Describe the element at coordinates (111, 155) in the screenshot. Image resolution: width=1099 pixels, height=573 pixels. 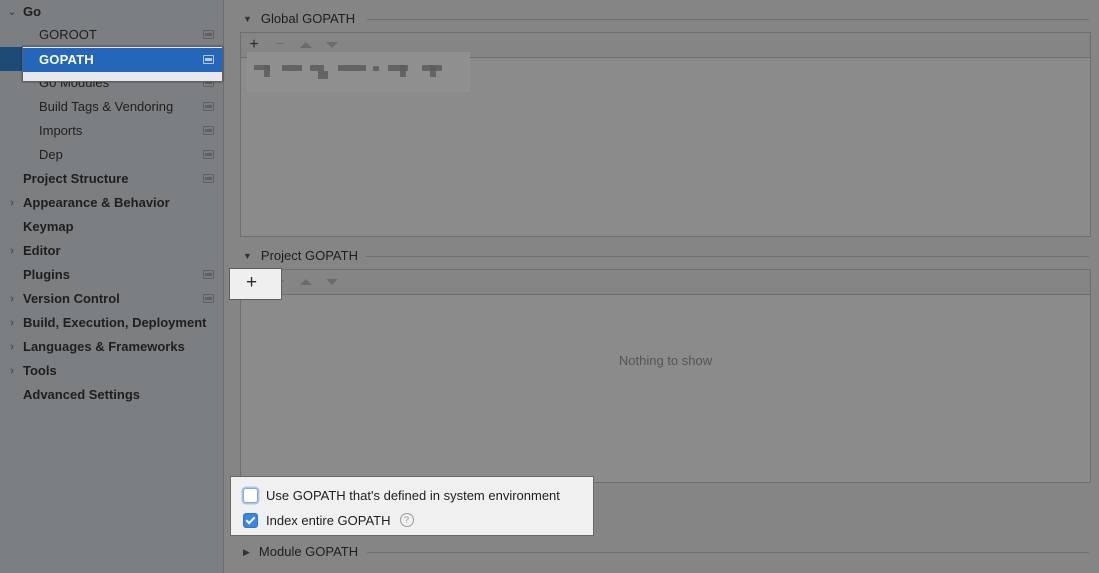
I see `sidebar-item-dep: Dep` at that location.